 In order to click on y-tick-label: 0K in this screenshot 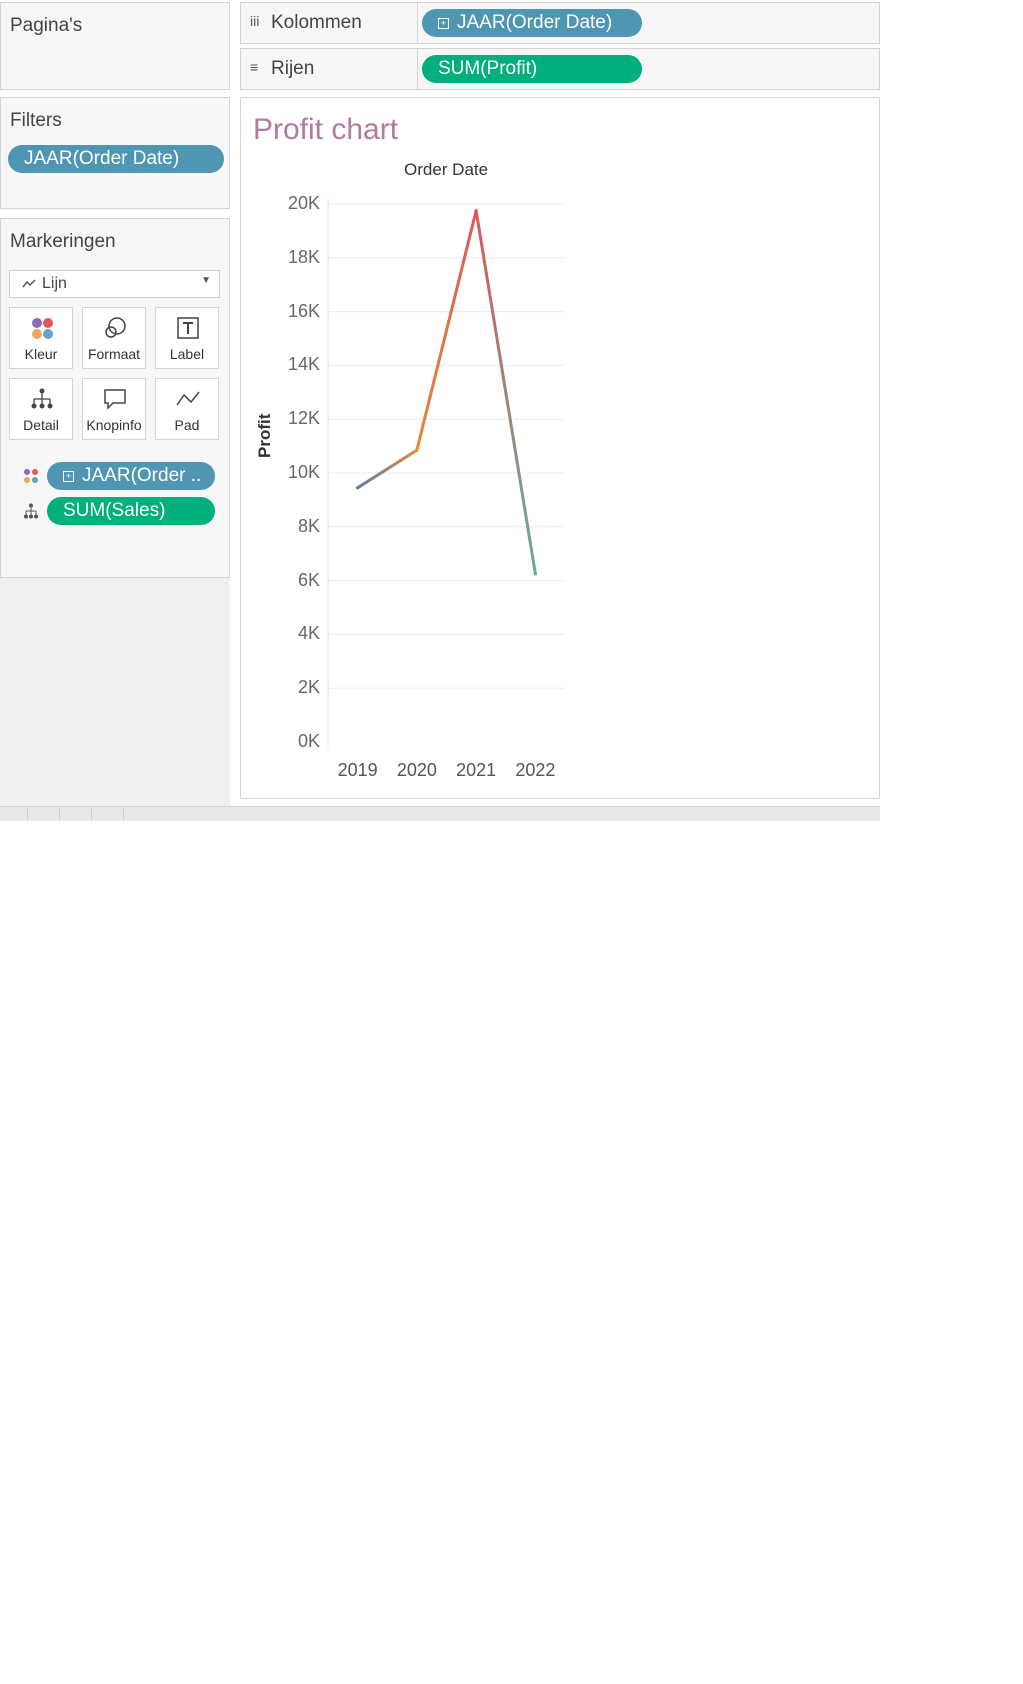, I will do `click(308, 741)`.